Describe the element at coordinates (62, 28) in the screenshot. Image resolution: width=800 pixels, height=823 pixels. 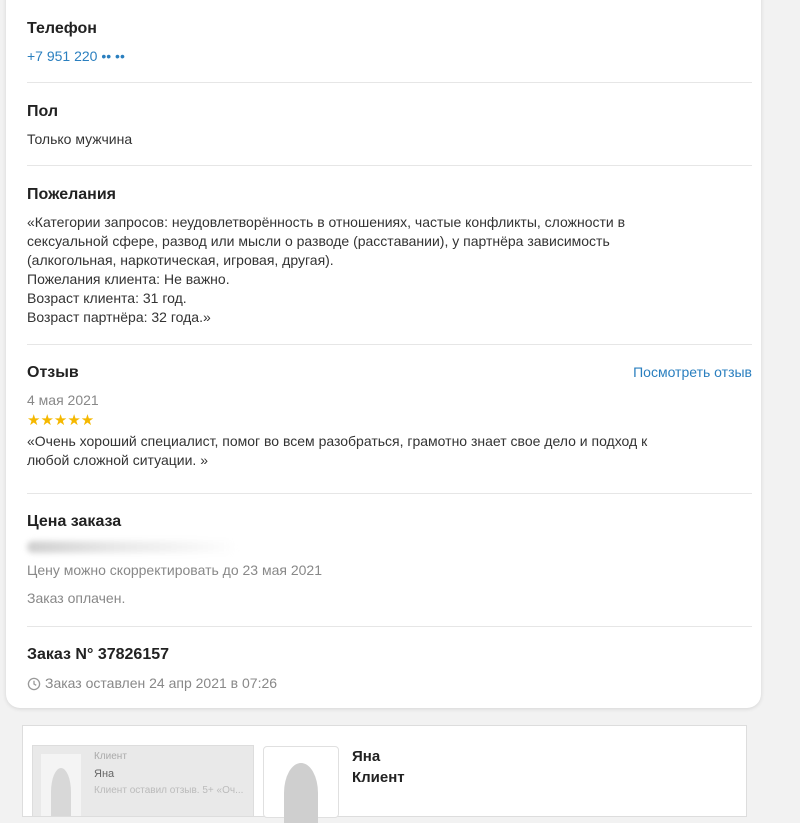
I see `phone-heading: Телефон` at that location.